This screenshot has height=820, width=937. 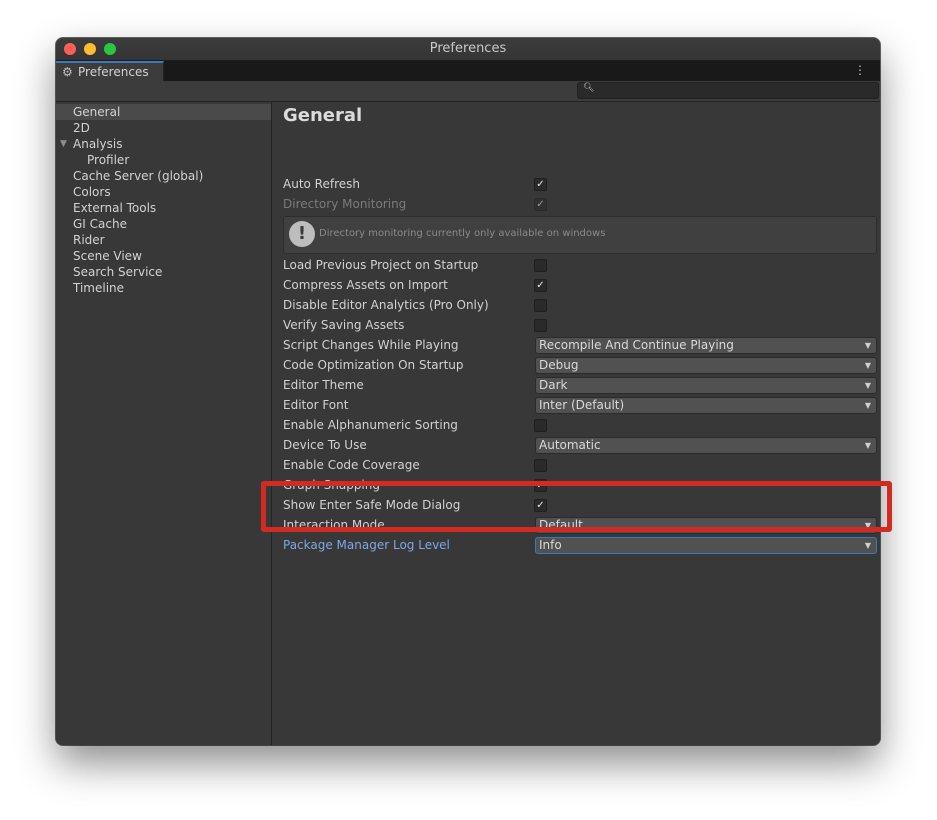 I want to click on verify-saving-assets-checkbox, so click(x=540, y=325).